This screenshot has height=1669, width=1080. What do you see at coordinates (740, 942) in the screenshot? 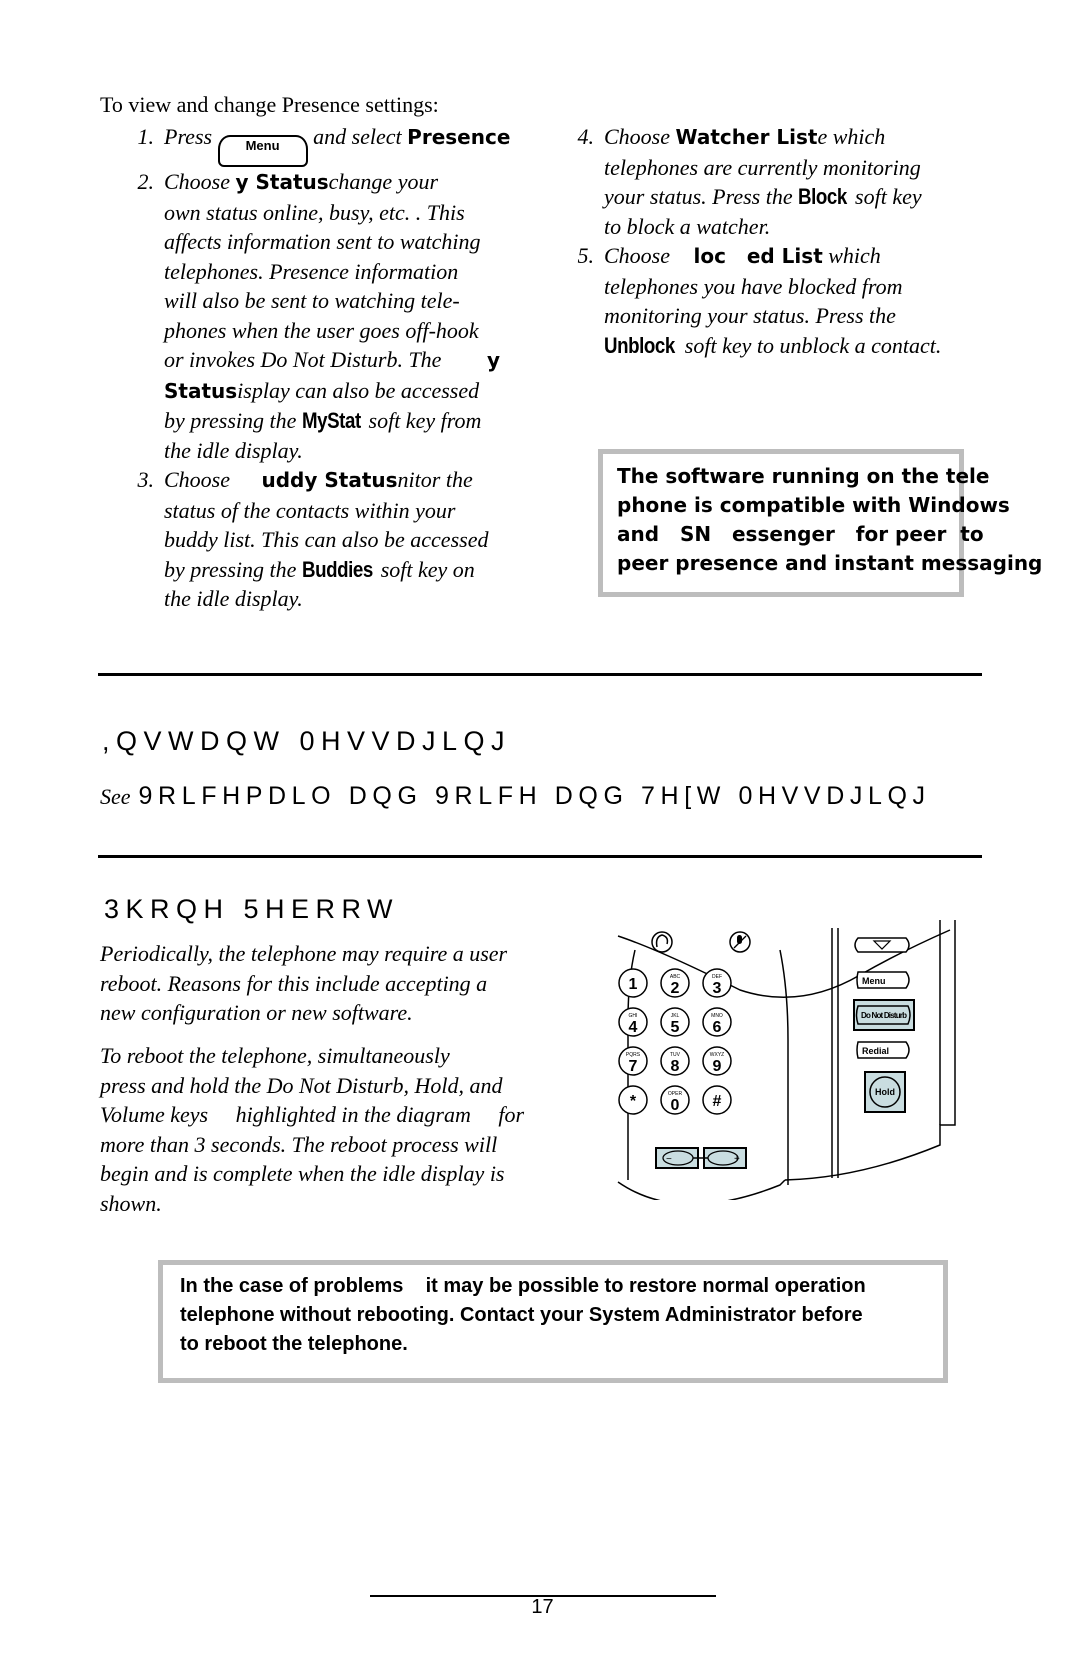
I see `mute-icon` at bounding box center [740, 942].